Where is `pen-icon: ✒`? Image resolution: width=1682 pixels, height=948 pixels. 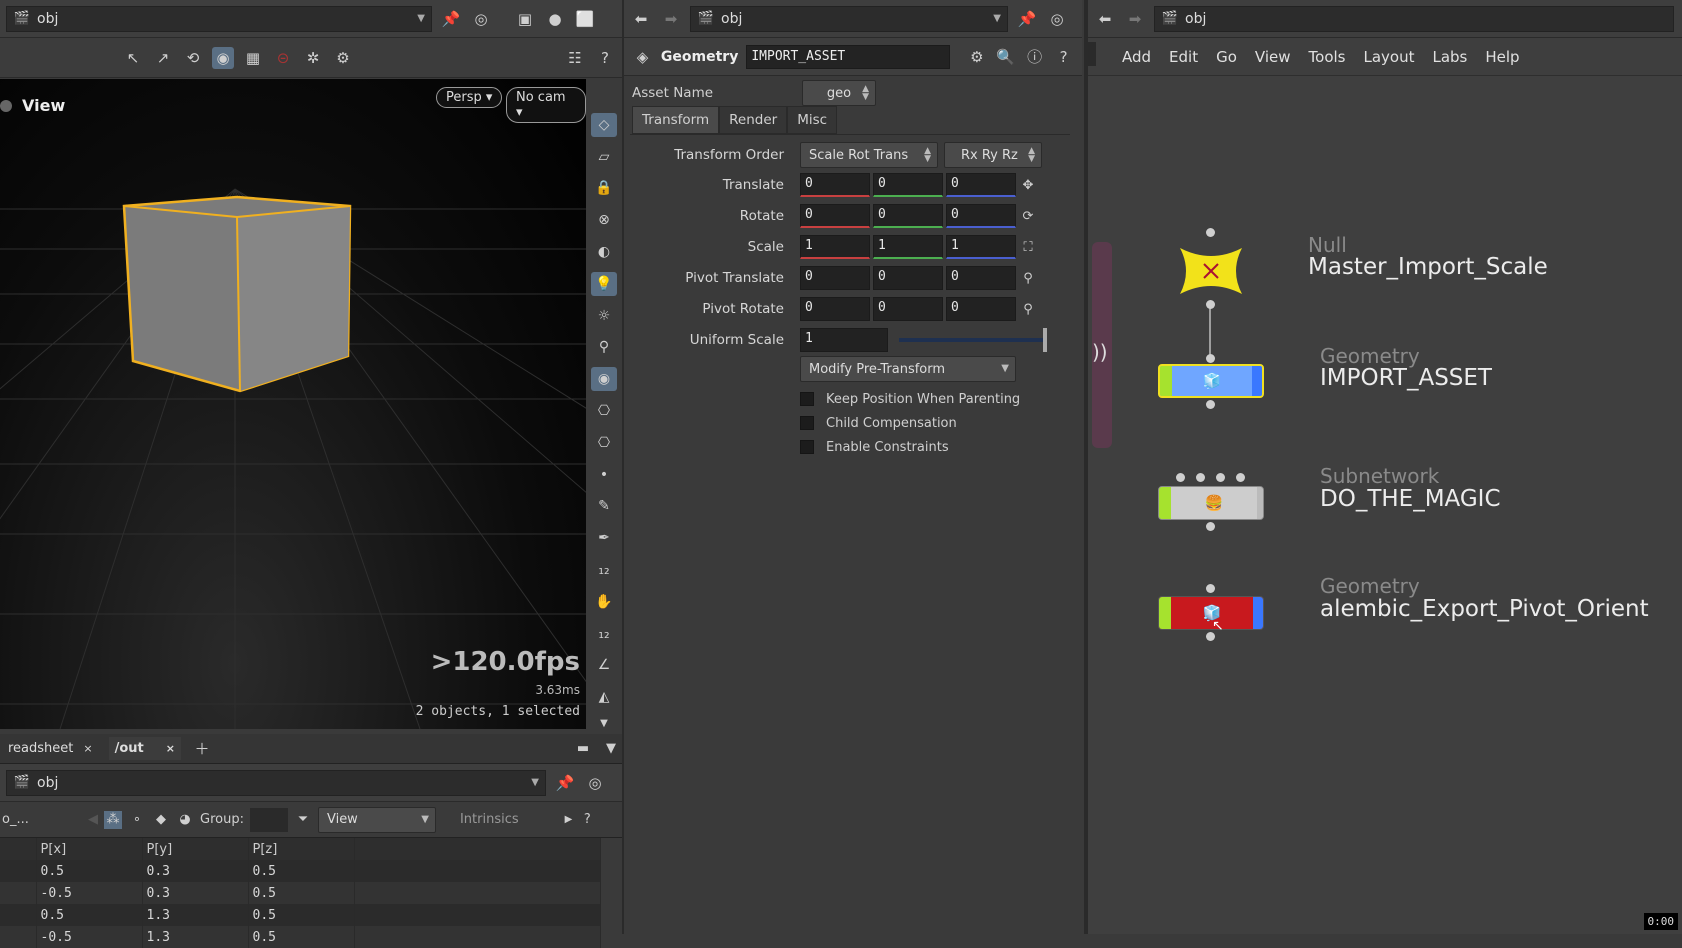
pen-icon: ✒ is located at coordinates (604, 538).